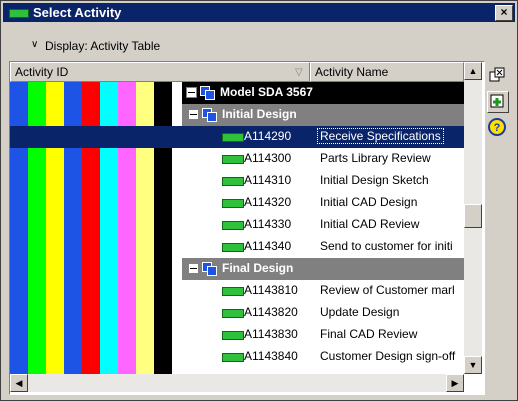 The width and height of the screenshot is (518, 401). I want to click on display-label: Display: Activity Table, so click(103, 46).